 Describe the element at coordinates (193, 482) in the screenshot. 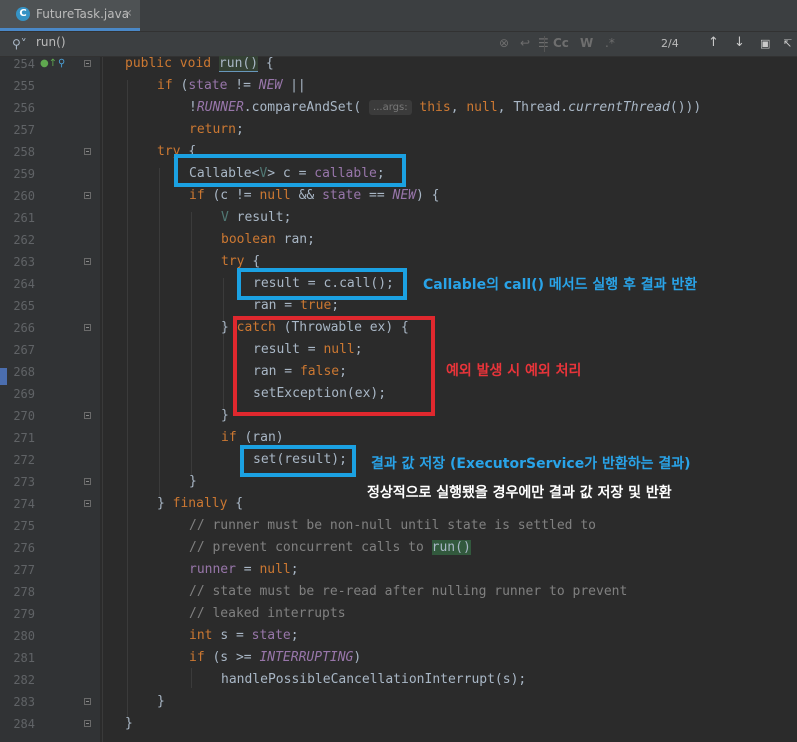

I see `code-line-273: }` at that location.